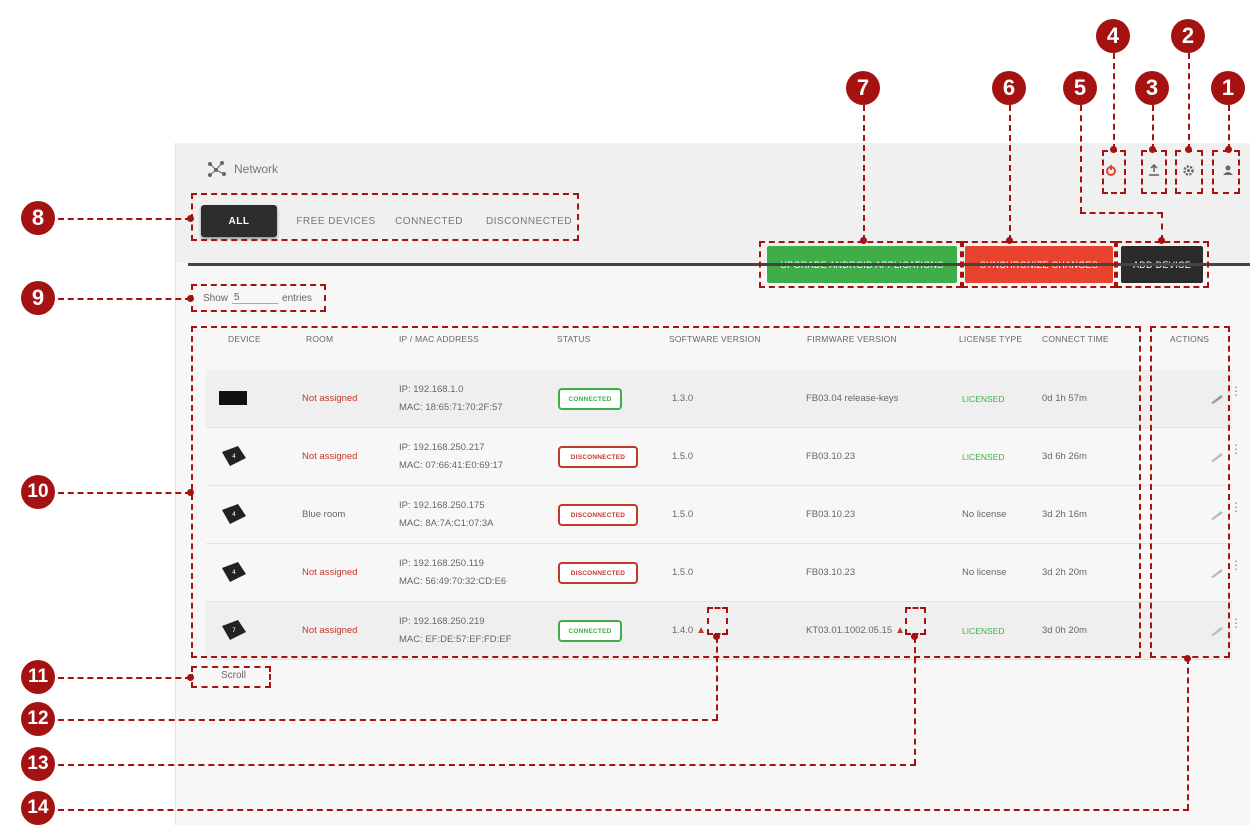  I want to click on leader-line-5-a, so click(1081, 159).